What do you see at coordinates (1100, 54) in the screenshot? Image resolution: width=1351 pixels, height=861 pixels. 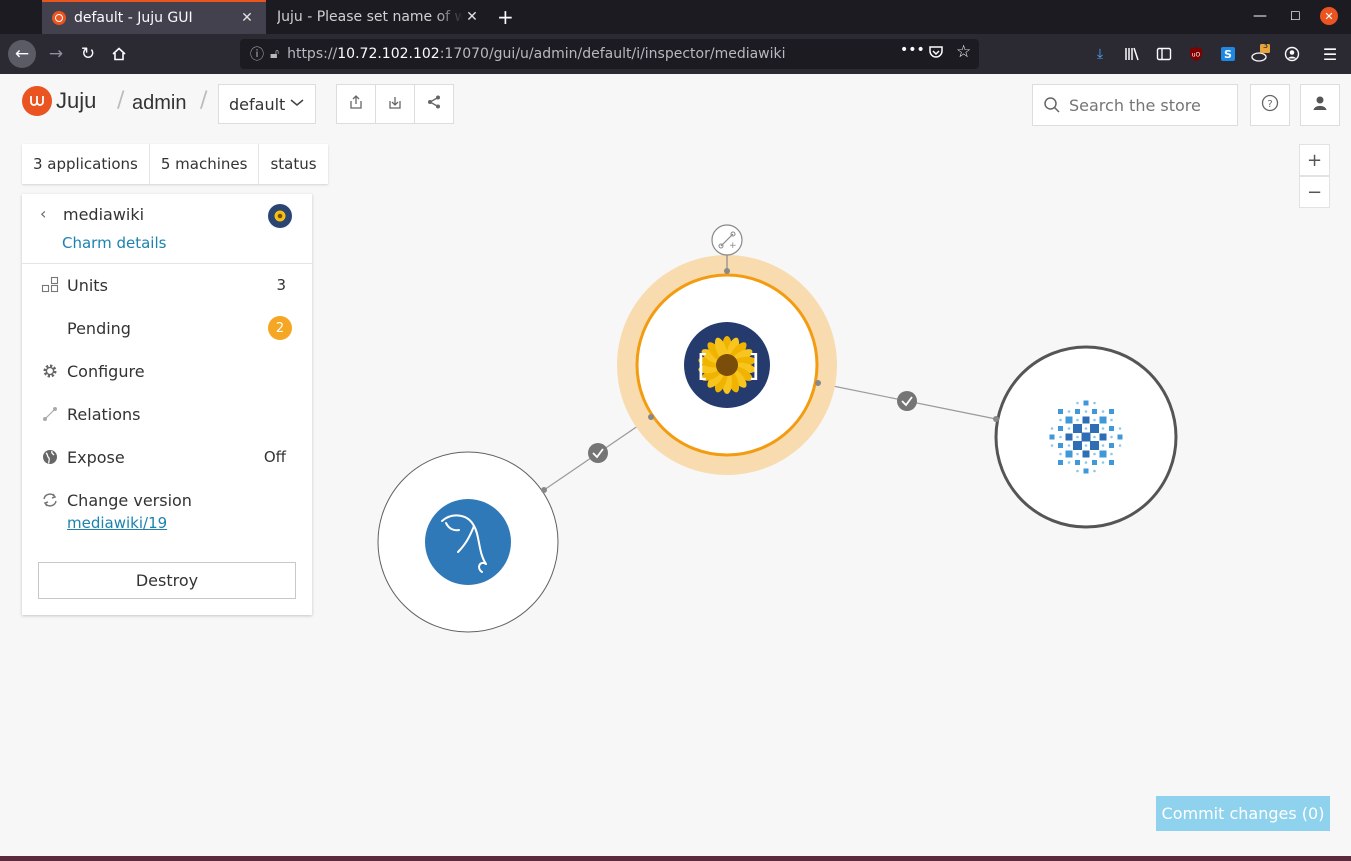 I see `downloads-icon: ⤓` at bounding box center [1100, 54].